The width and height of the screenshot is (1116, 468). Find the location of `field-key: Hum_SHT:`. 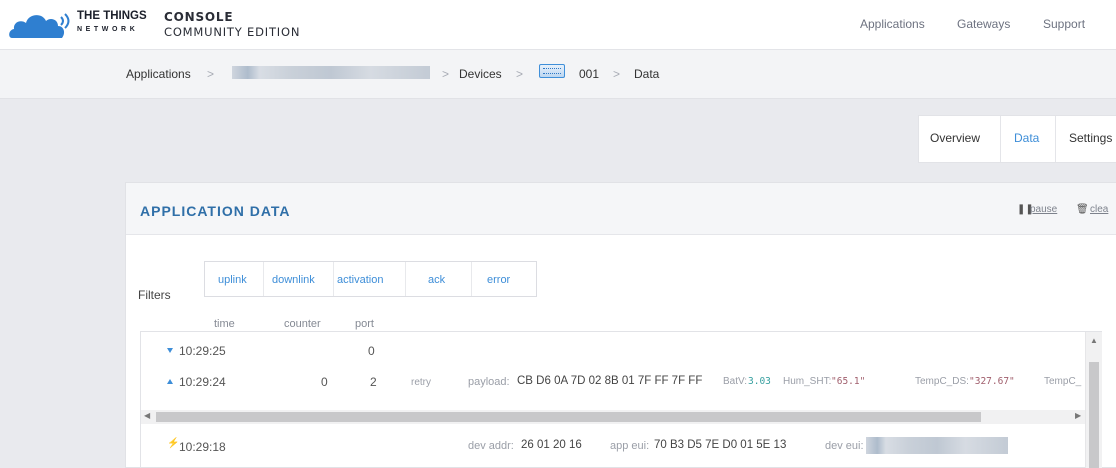

field-key: Hum_SHT: is located at coordinates (807, 381).